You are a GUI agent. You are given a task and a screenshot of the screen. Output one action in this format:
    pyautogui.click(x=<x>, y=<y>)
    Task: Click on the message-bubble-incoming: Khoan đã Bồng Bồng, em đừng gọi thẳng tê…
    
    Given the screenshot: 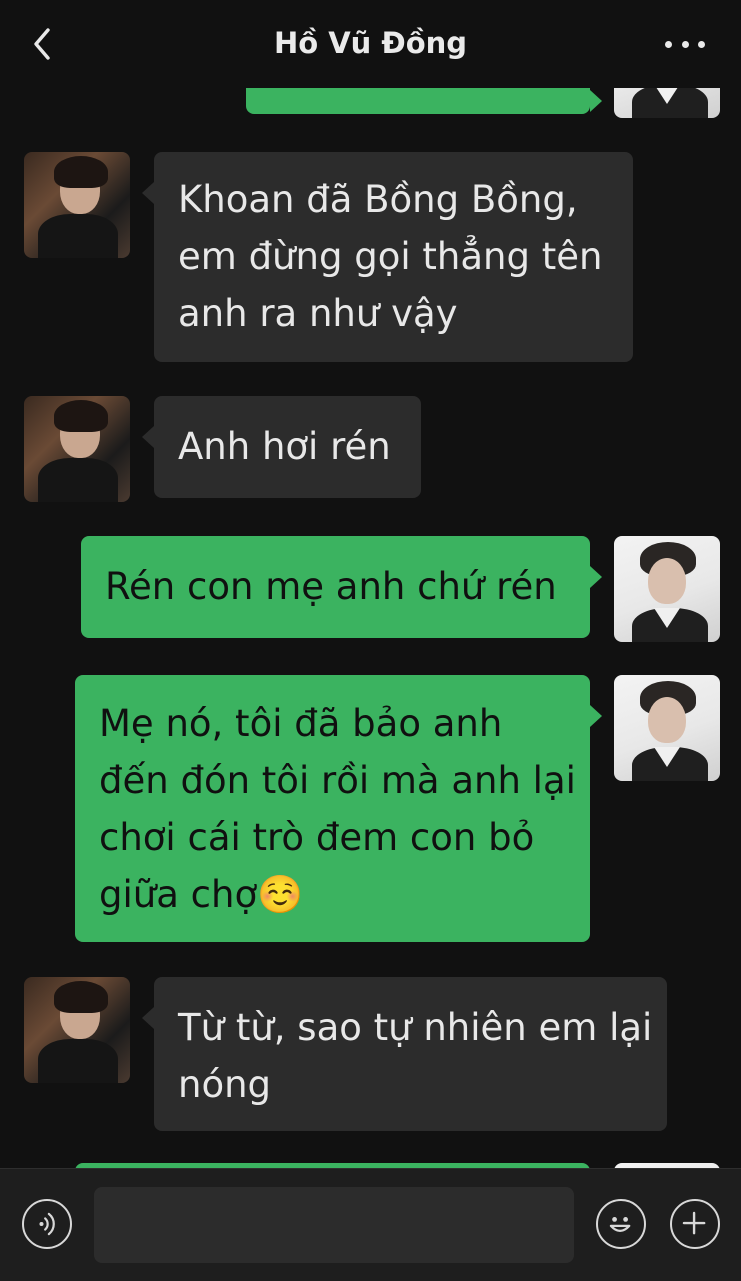 What is the action you would take?
    pyautogui.click(x=387, y=257)
    